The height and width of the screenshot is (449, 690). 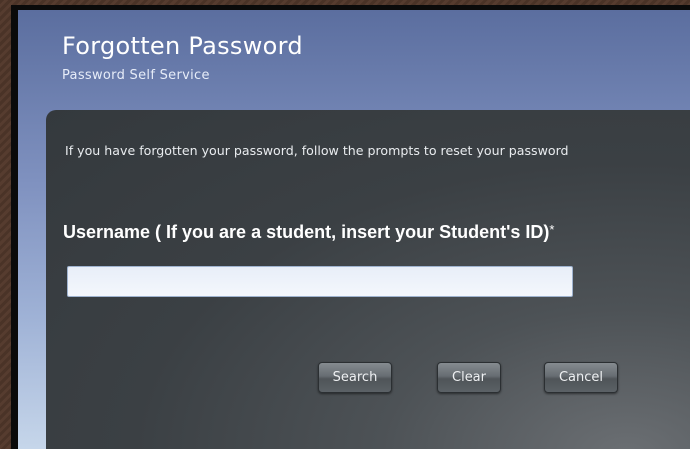 What do you see at coordinates (552, 229) in the screenshot?
I see `required-marker: *` at bounding box center [552, 229].